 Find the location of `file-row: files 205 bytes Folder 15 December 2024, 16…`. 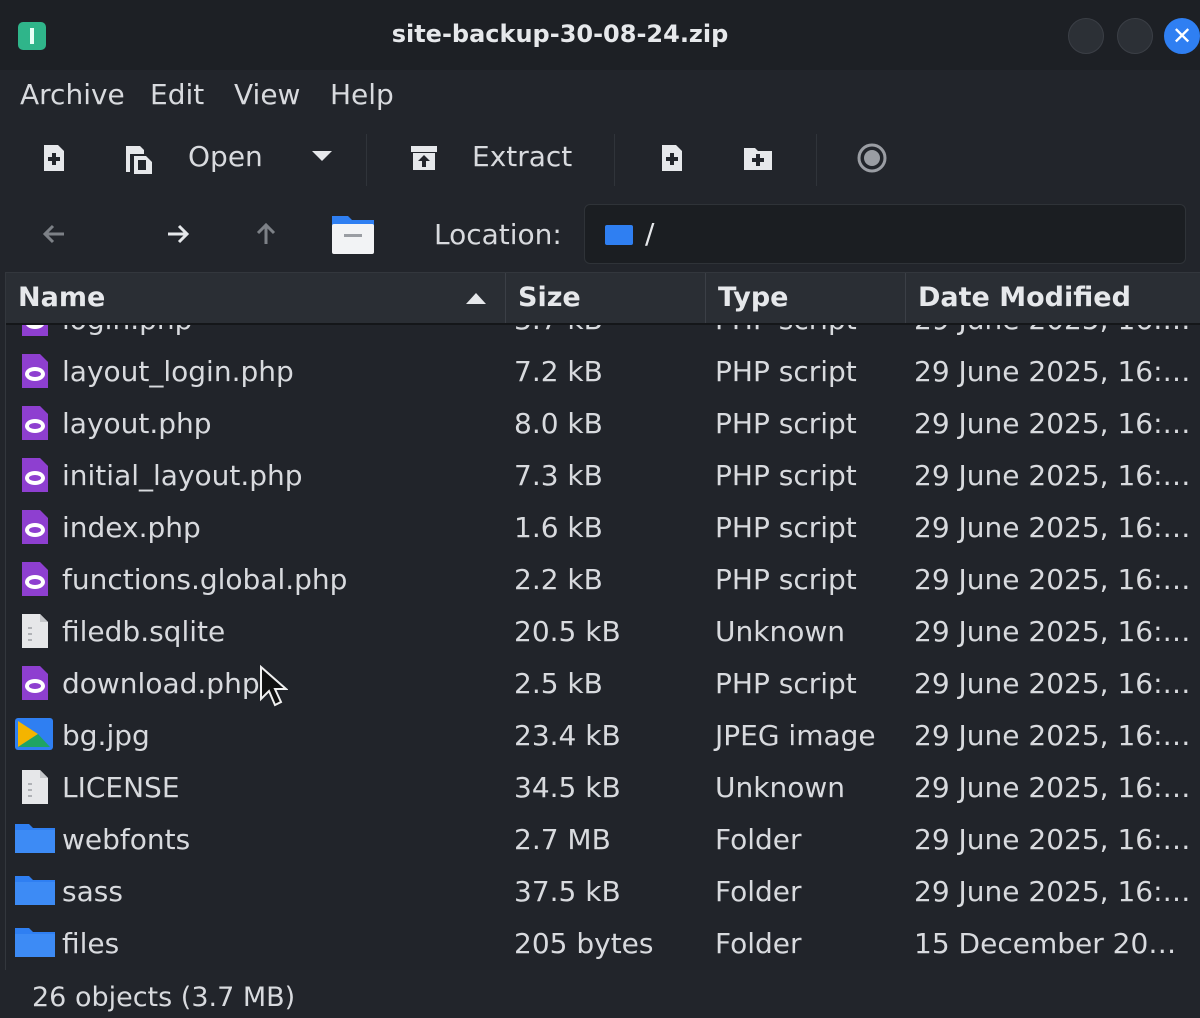

file-row: files 205 bytes Folder 15 December 2024, 16… is located at coordinates (603, 943).